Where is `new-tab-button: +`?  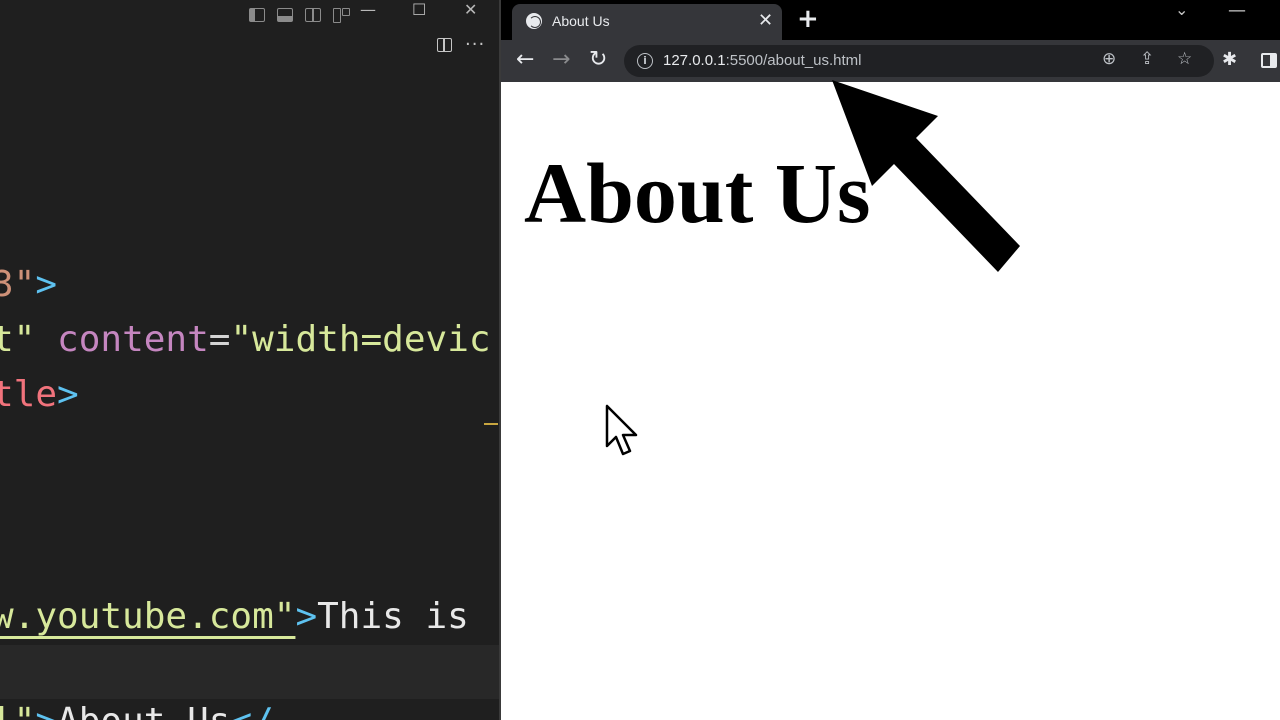 new-tab-button: + is located at coordinates (808, 19).